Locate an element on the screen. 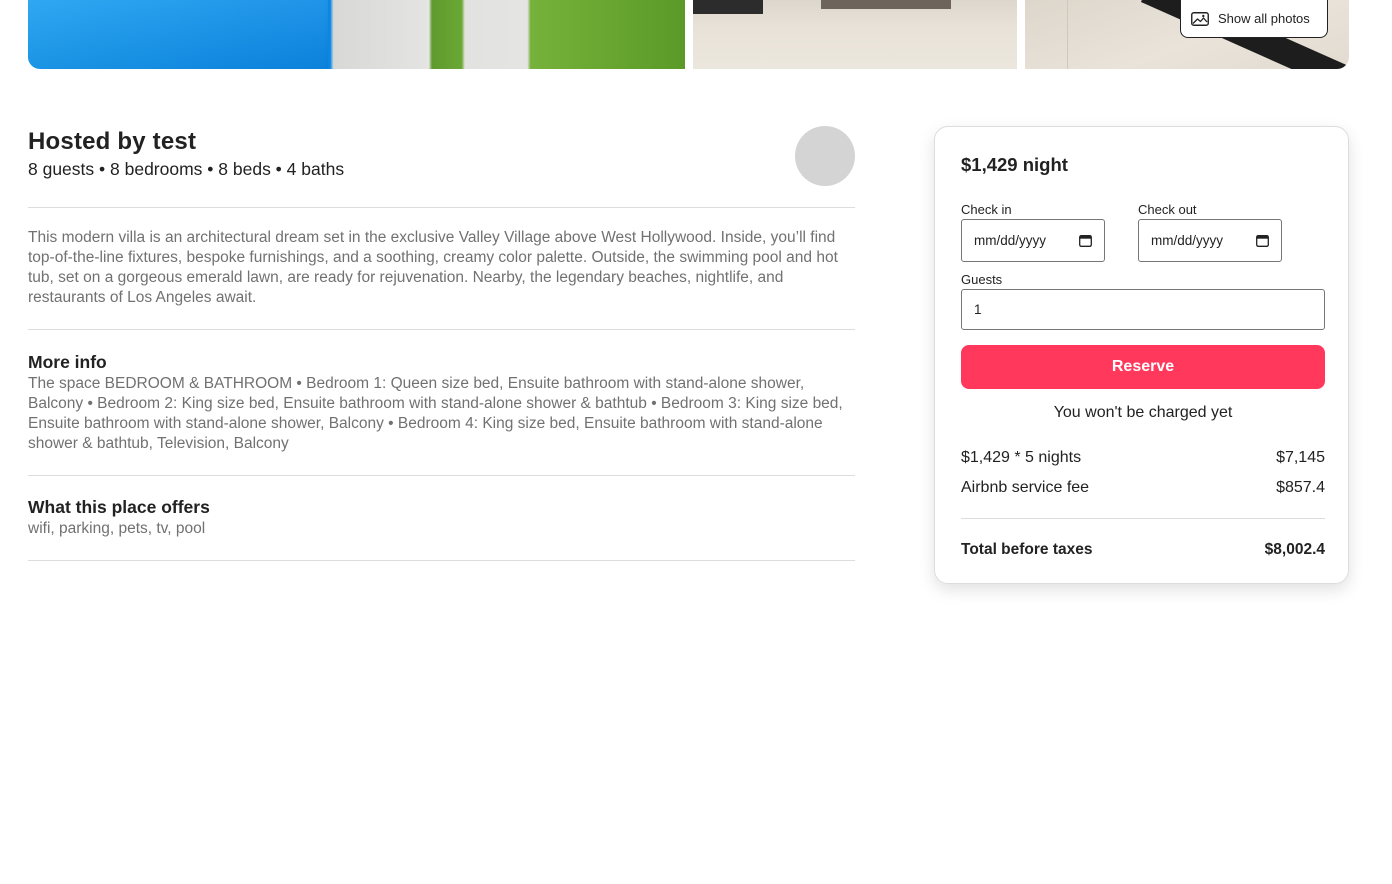  no-charge-note: You won't be charged yet is located at coordinates (1143, 412).